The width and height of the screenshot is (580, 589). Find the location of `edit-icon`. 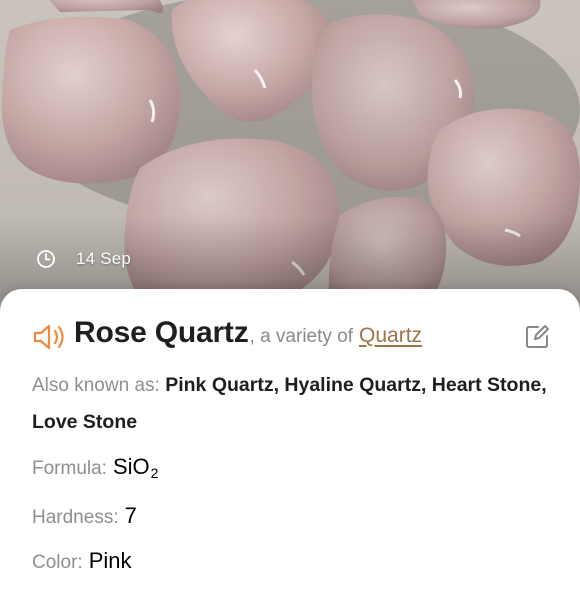

edit-icon is located at coordinates (537, 337).